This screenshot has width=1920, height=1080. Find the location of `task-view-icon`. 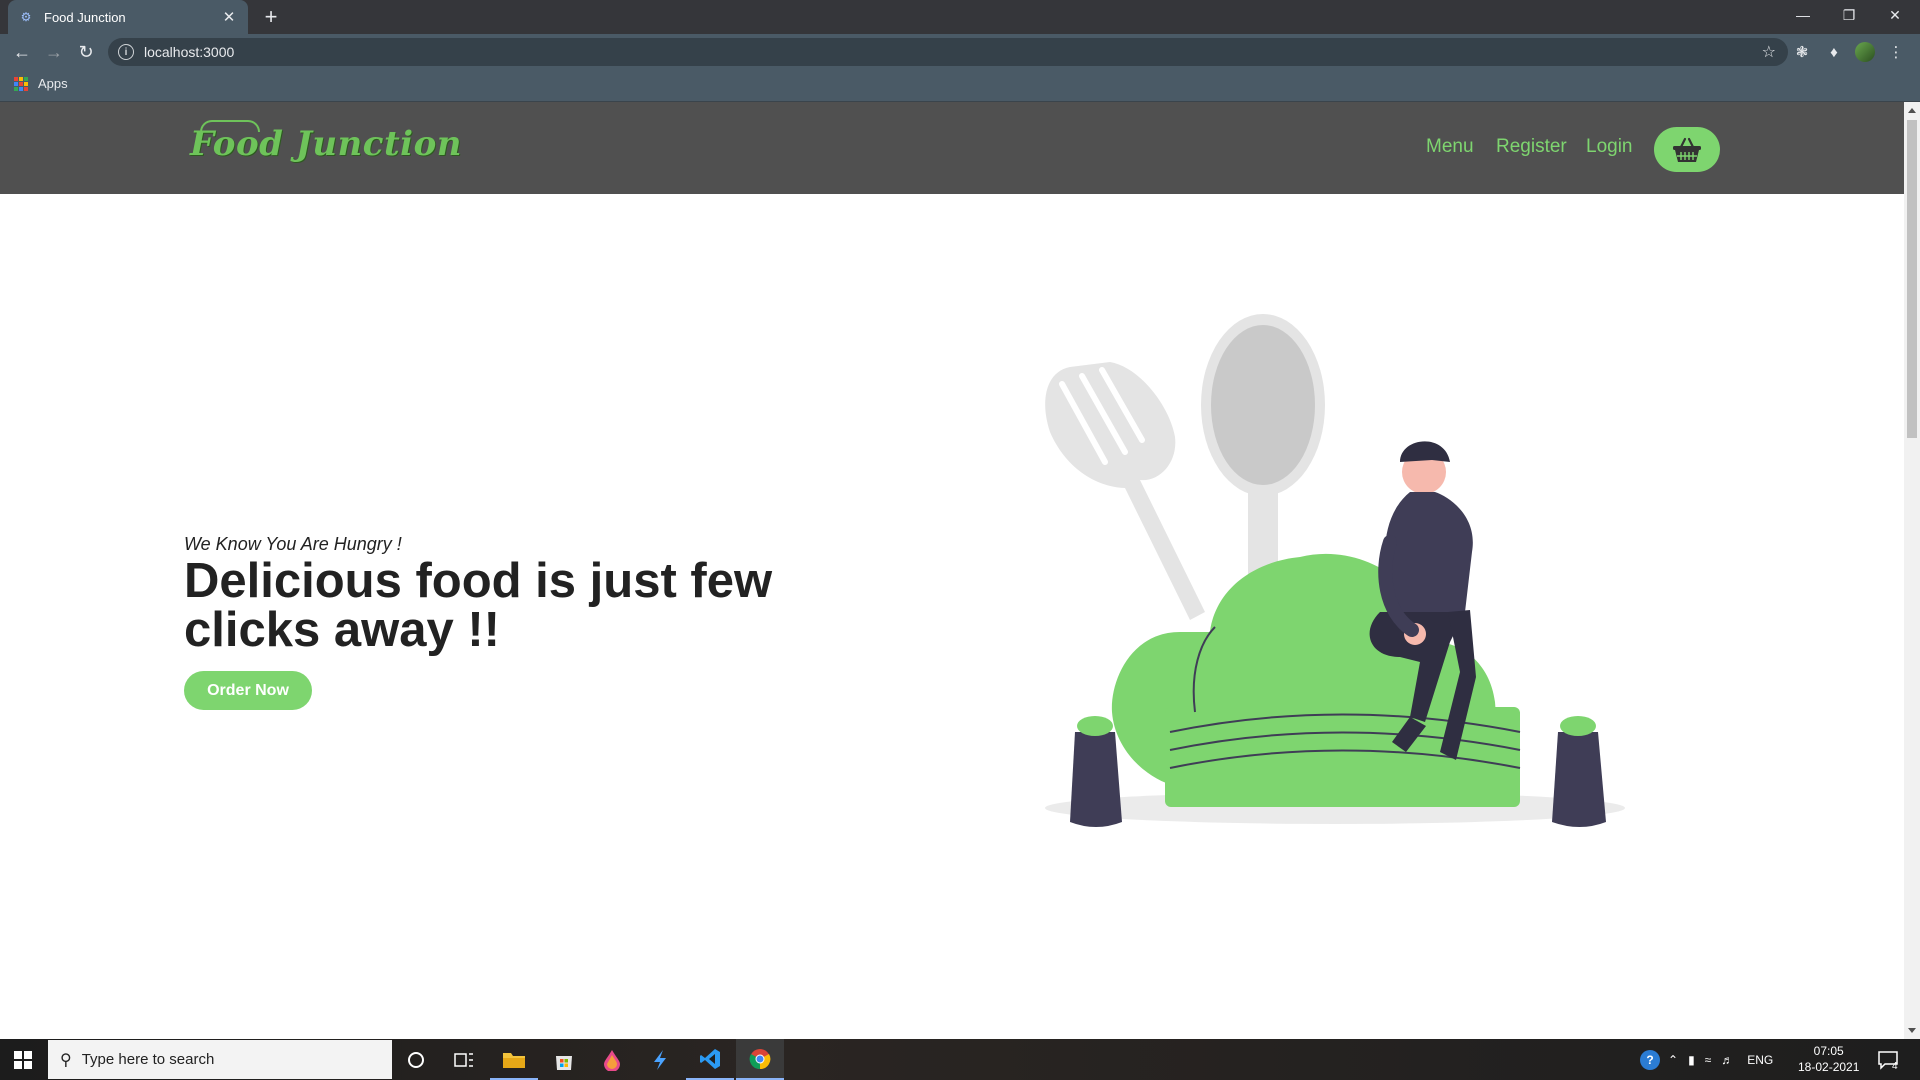

task-view-icon is located at coordinates (464, 1059).